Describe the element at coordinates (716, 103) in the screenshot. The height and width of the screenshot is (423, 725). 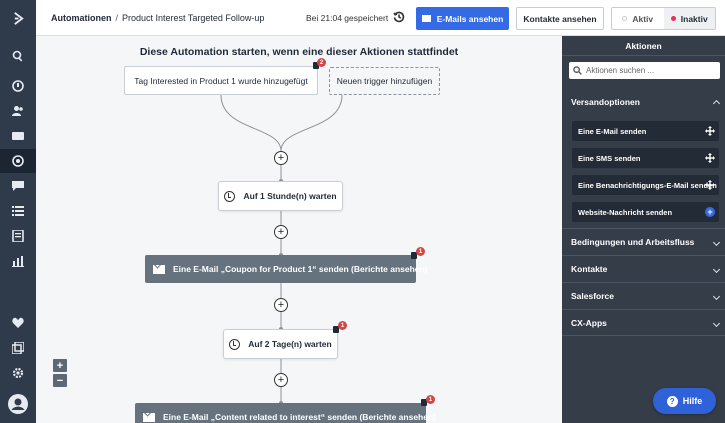
I see `chevron-up-icon` at that location.